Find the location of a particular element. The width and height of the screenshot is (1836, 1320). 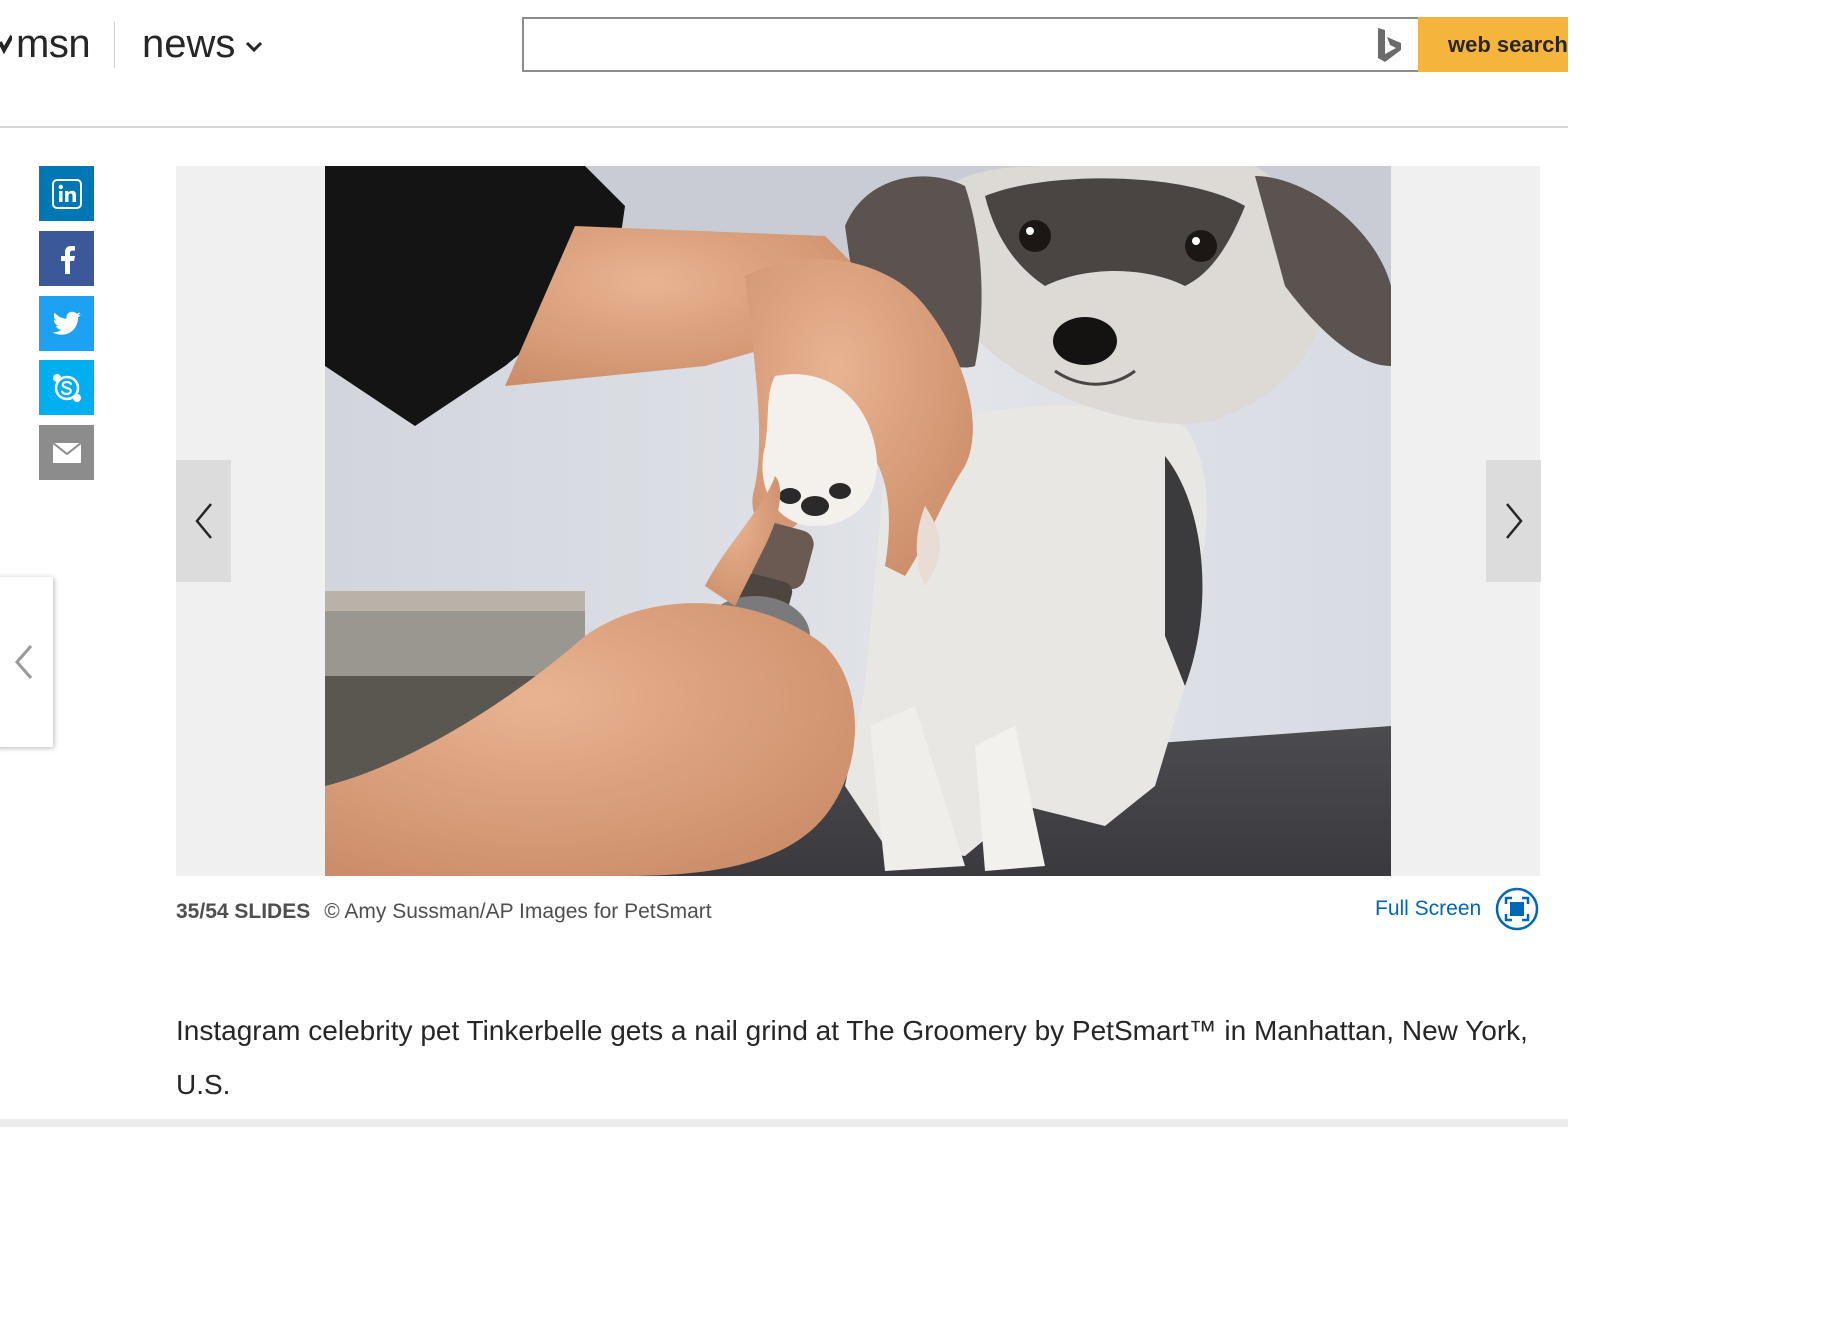

chevron-right-icon is located at coordinates (1514, 521).